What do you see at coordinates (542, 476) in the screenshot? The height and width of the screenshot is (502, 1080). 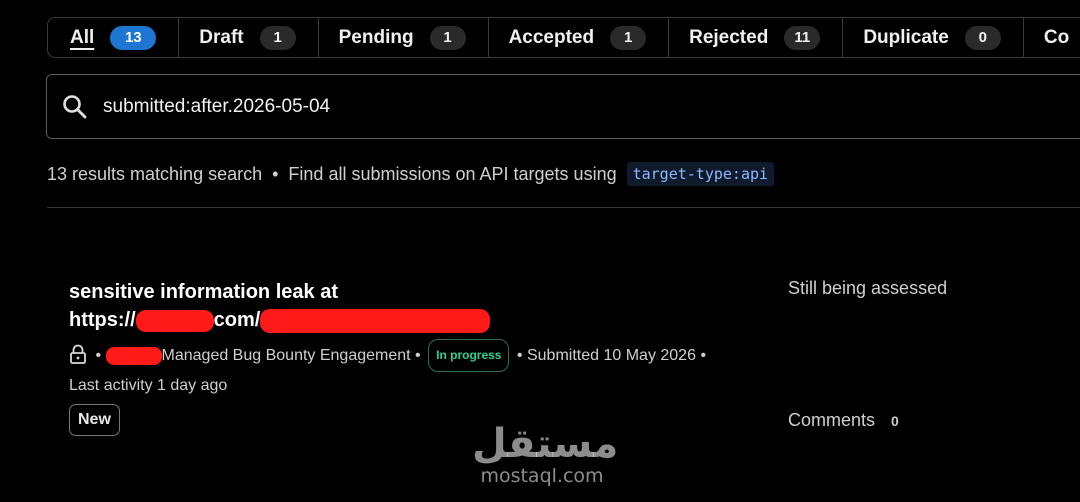 I see `watermark-text: mostaql.com` at bounding box center [542, 476].